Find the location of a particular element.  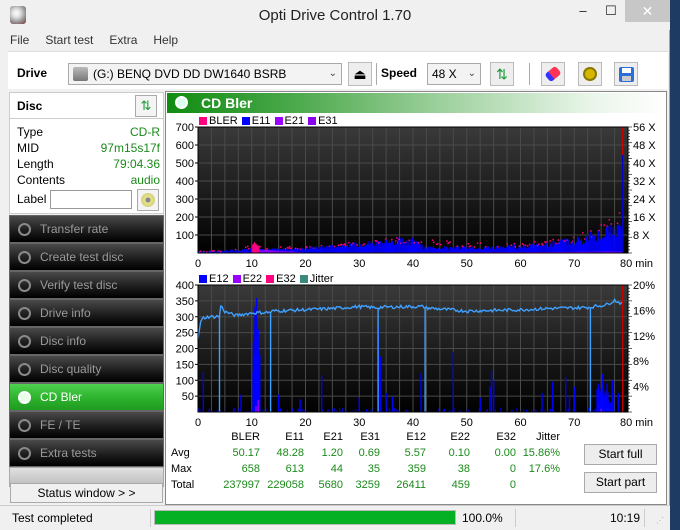

progress-text: 100.0% is located at coordinates (482, 518).